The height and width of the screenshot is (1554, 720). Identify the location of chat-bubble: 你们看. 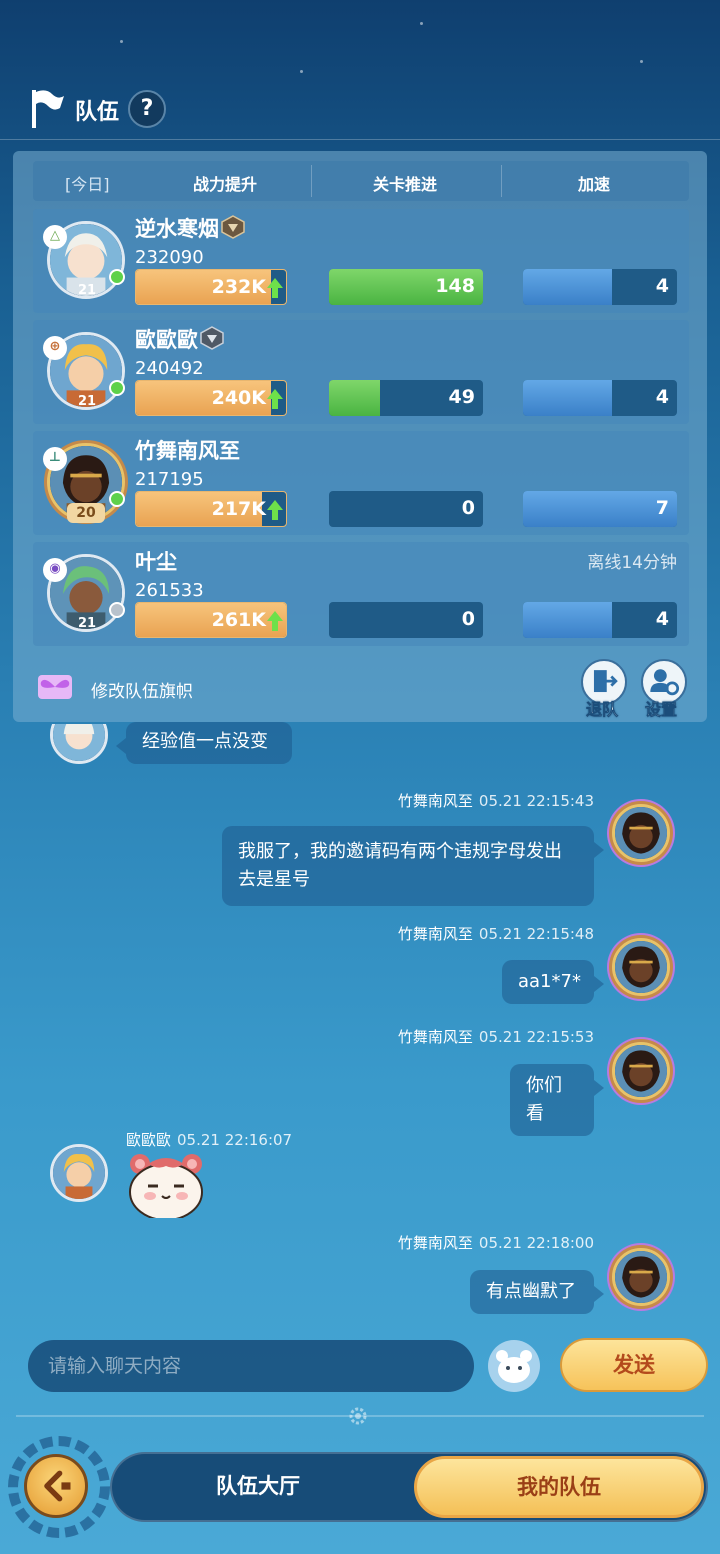
(557, 1100).